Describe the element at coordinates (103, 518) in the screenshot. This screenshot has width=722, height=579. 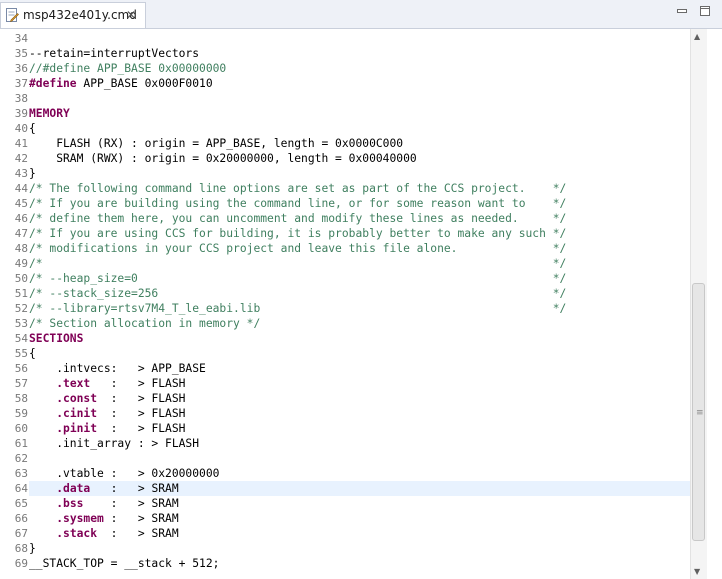
I see `code-line: .sysmem : > SRAM` at that location.